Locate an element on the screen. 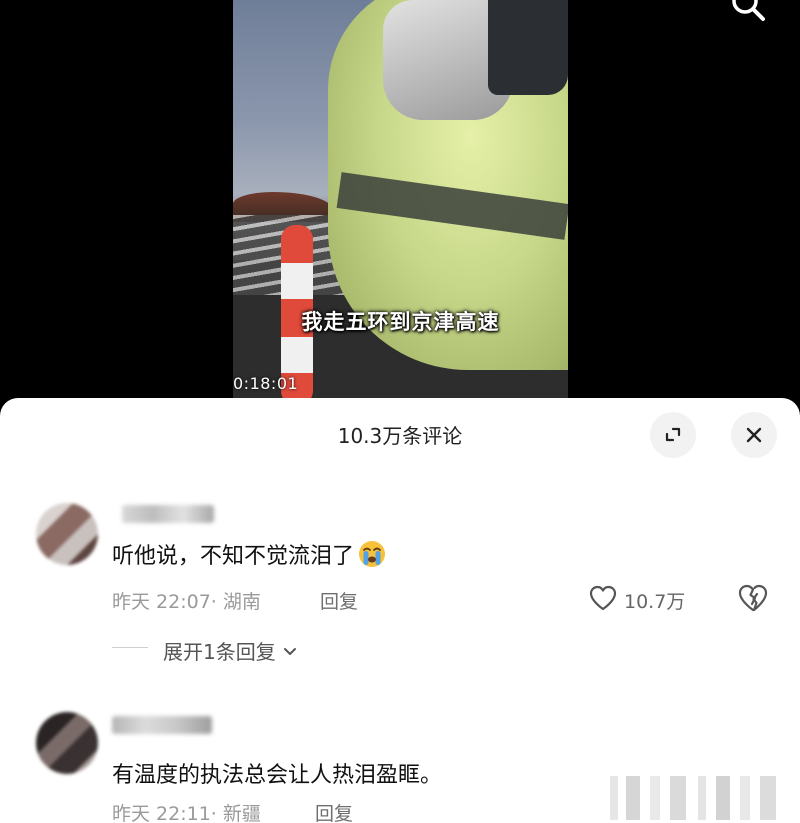 This screenshot has height=823, width=800. comment-text: 有温度的执法总会让人热泪盈眶。 is located at coordinates (277, 773).